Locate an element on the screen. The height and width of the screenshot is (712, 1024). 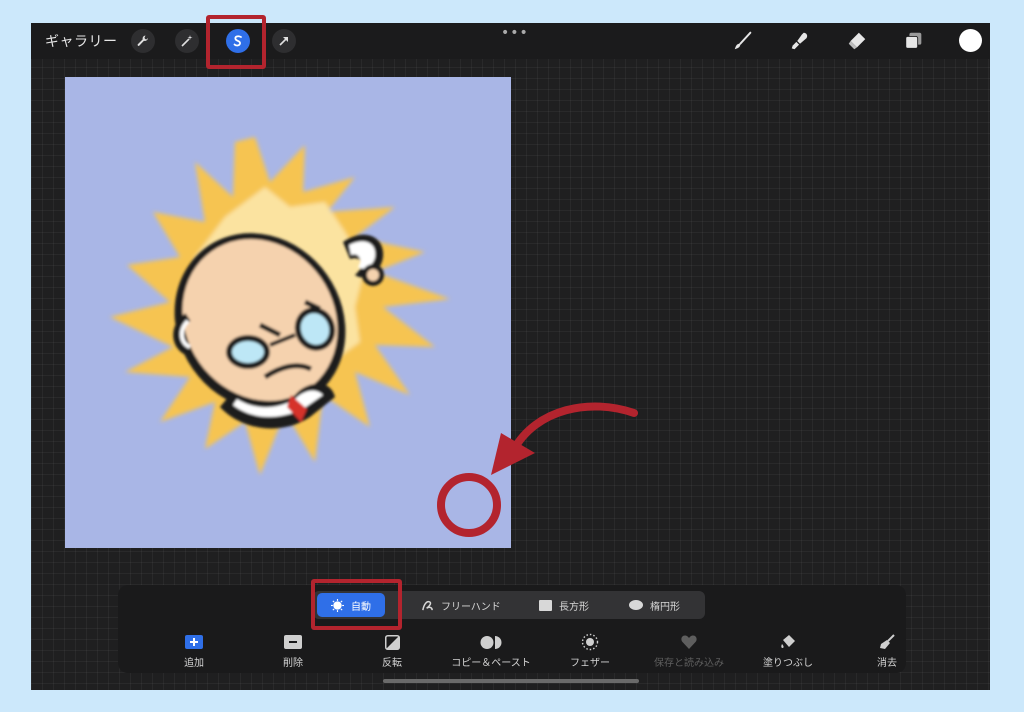
action-label: 追加 is located at coordinates (194, 663).